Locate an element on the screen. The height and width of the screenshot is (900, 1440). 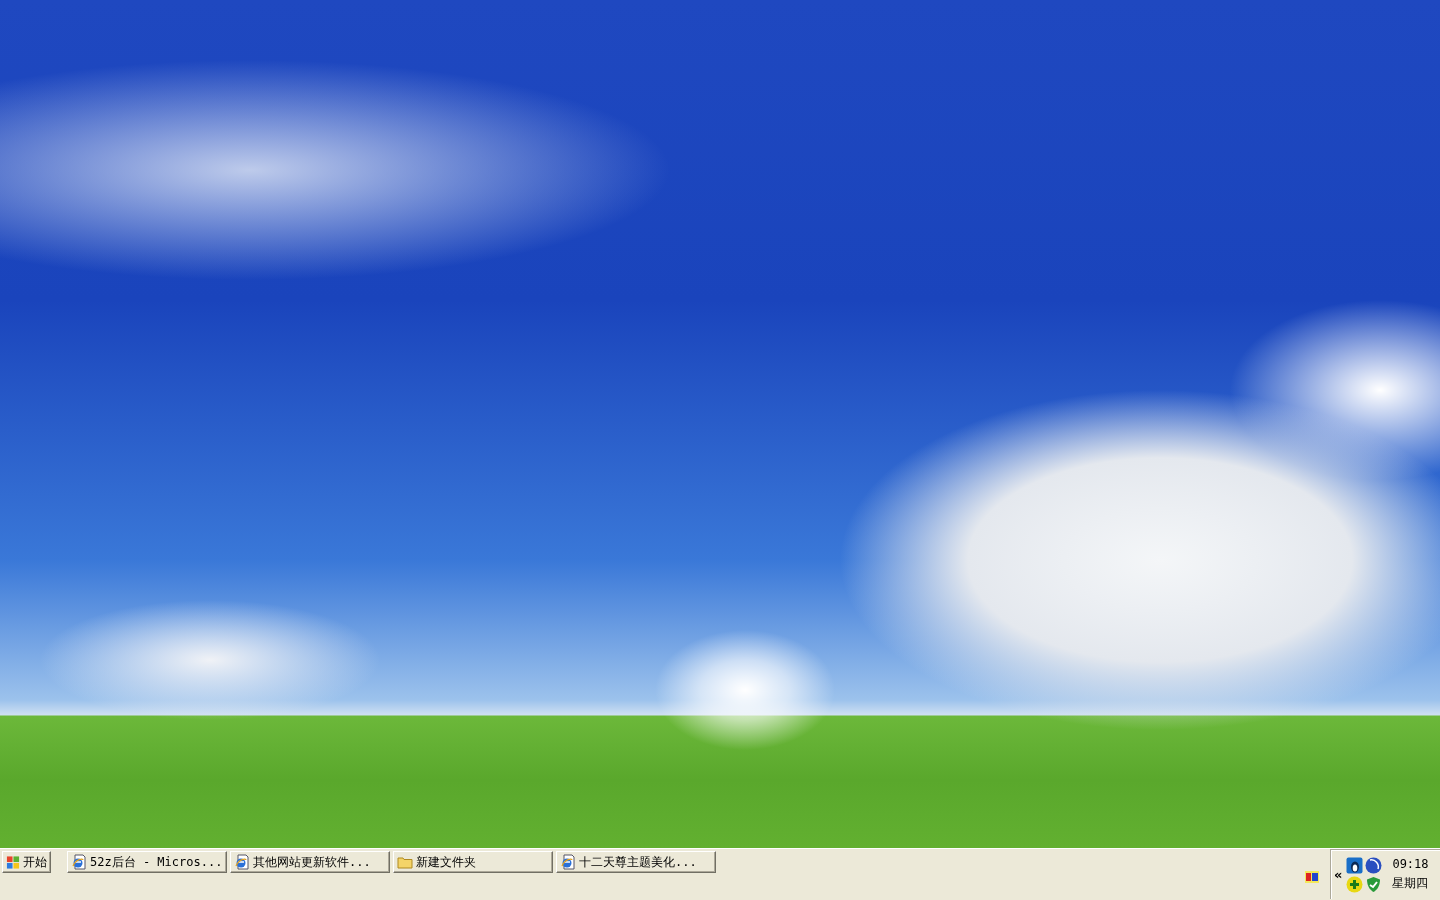
folder-icon is located at coordinates (405, 862).